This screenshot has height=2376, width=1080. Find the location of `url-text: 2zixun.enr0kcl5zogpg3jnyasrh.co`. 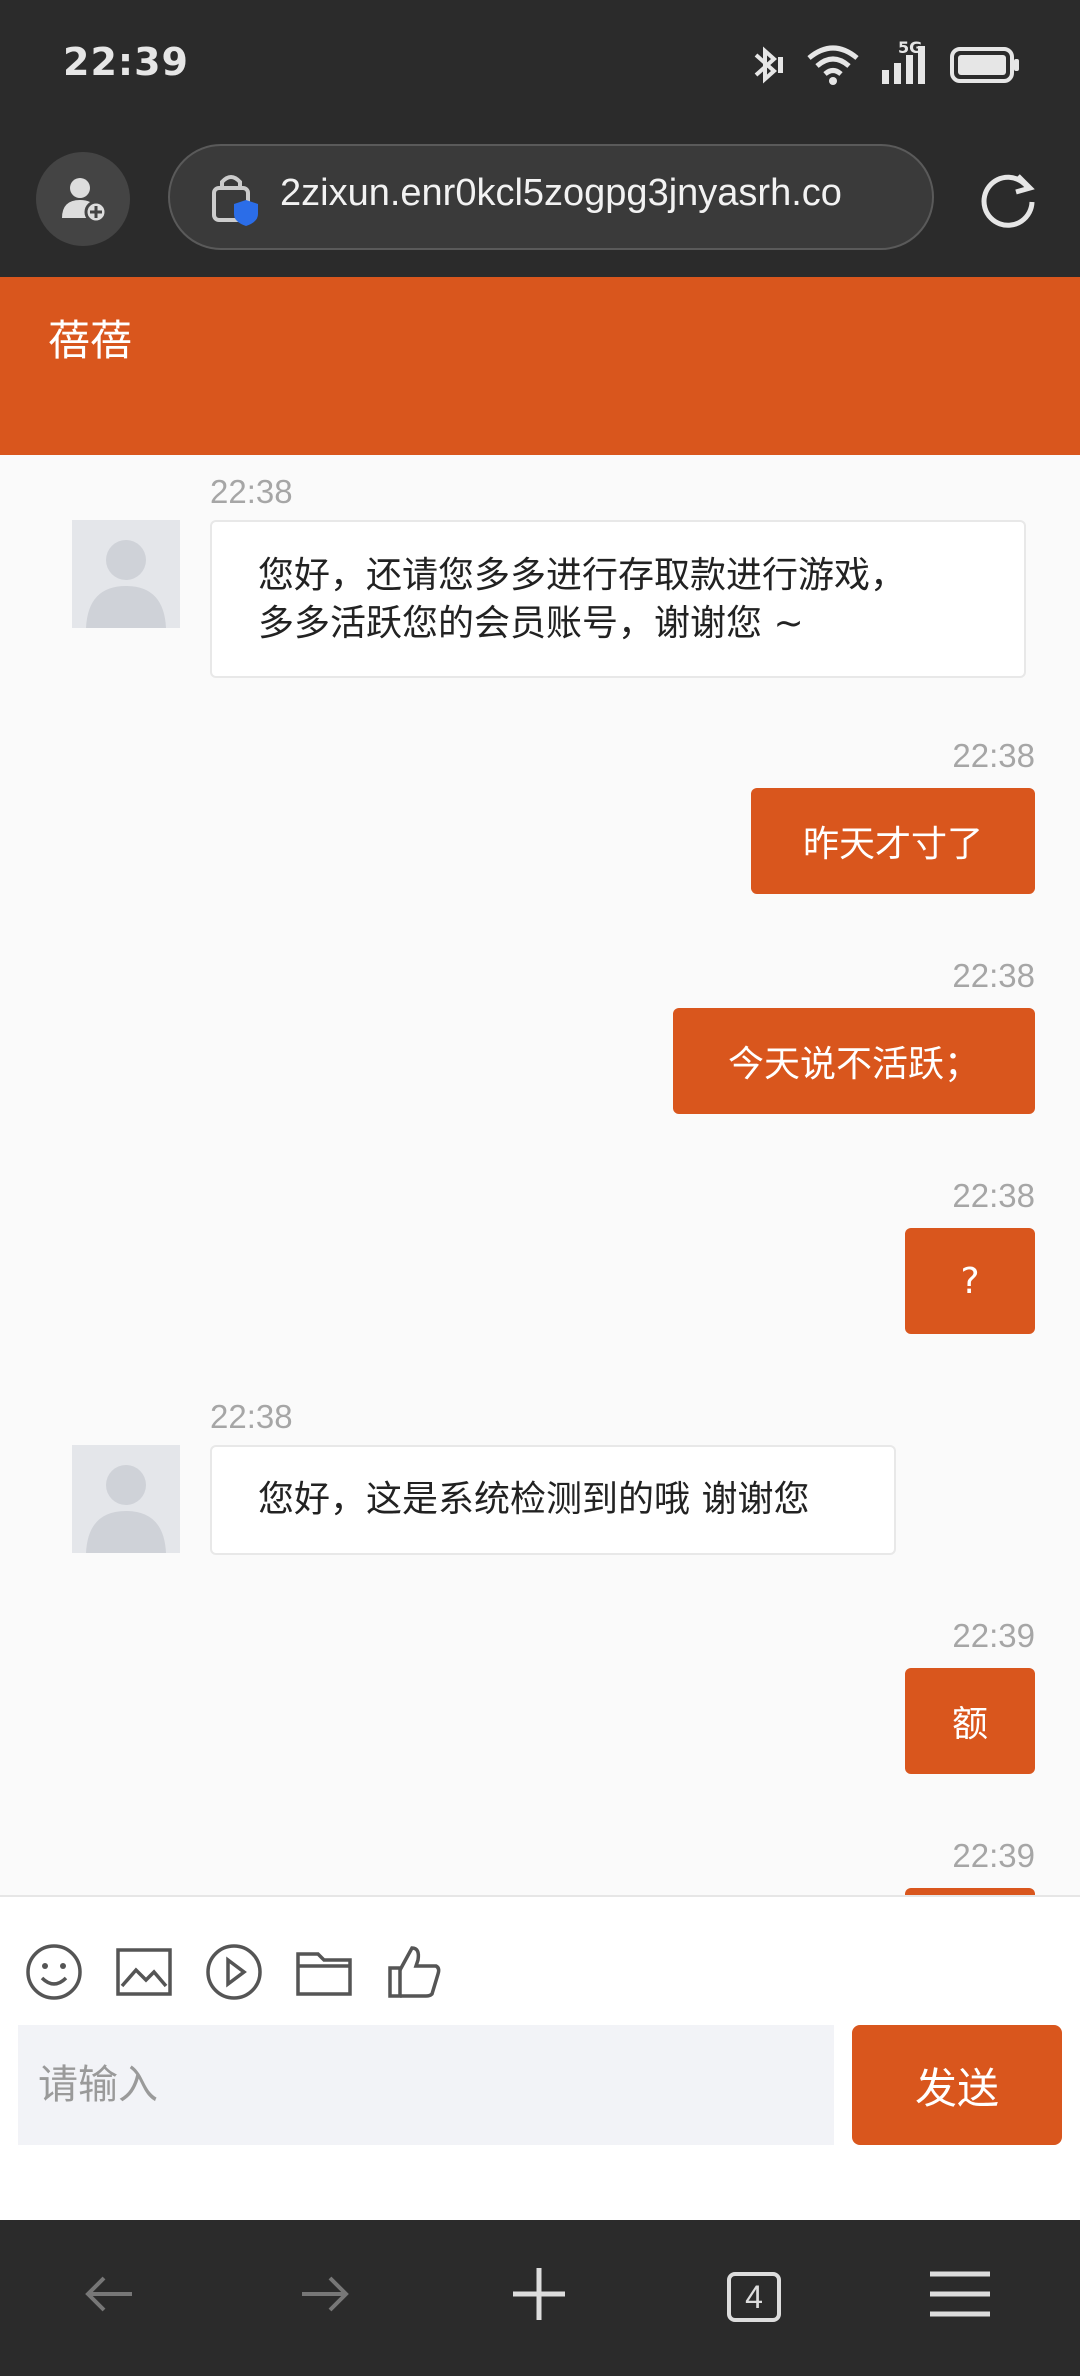

url-text: 2zixun.enr0kcl5zogpg3jnyasrh.co is located at coordinates (561, 193).